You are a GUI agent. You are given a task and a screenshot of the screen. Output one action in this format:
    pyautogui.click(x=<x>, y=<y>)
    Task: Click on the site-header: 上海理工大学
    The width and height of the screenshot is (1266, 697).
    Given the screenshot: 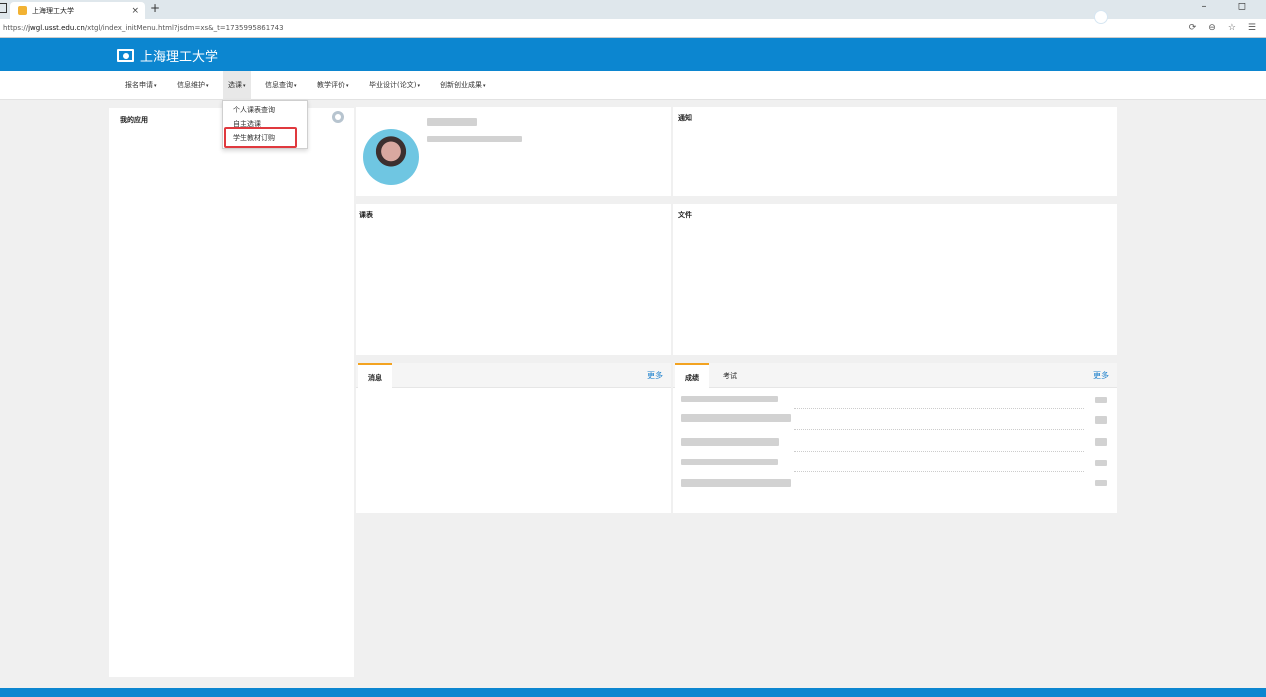 What is the action you would take?
    pyautogui.click(x=633, y=54)
    